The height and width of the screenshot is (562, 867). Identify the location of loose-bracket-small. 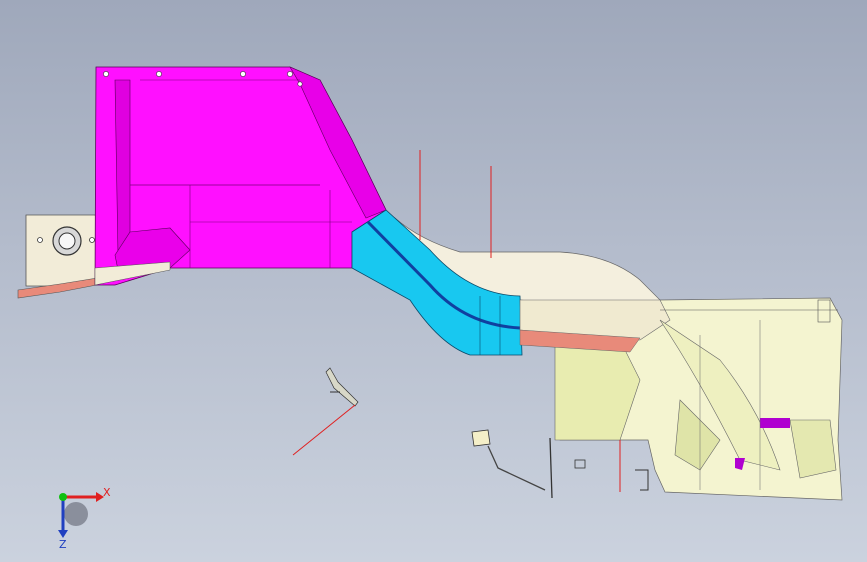
(325, 411).